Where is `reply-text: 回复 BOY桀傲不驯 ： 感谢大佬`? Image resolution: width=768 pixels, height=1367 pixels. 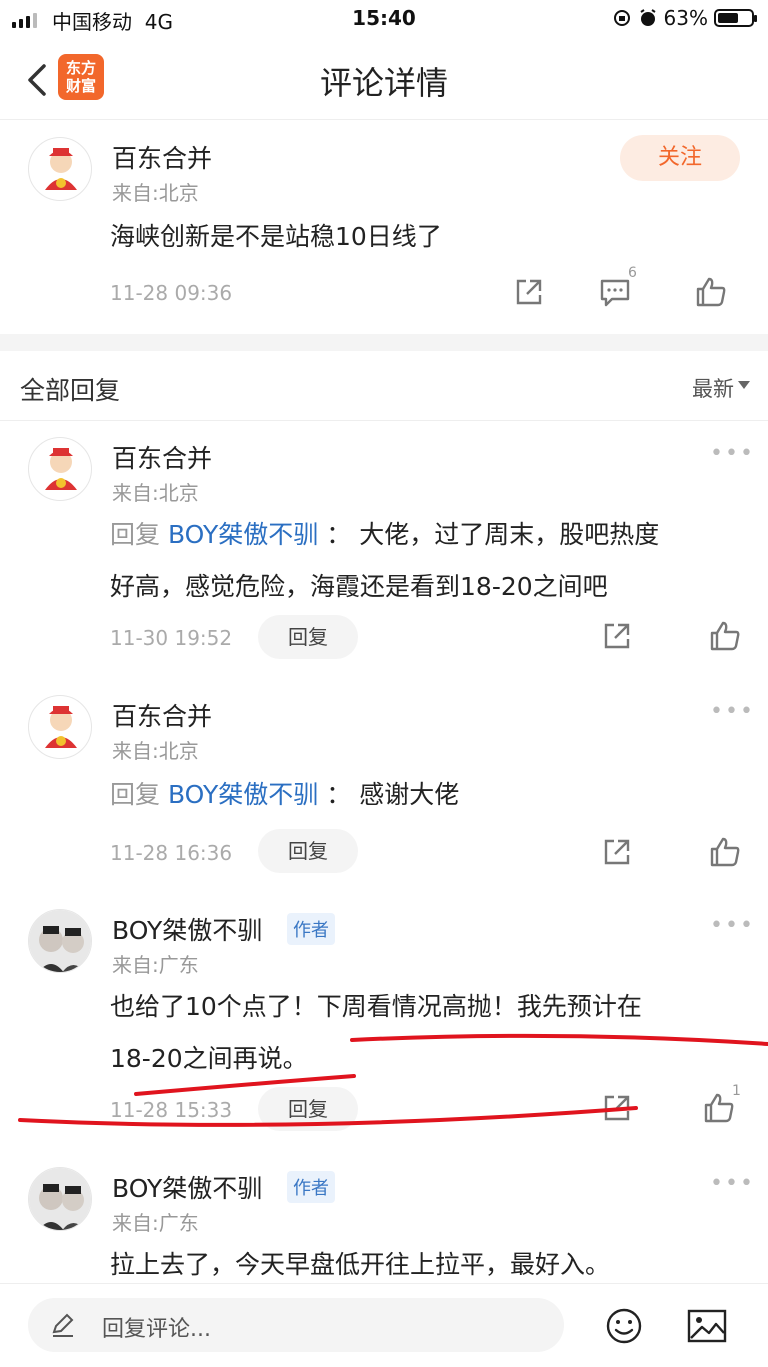 reply-text: 回复 BOY桀傲不驯 ： 感谢大佬 is located at coordinates (285, 794).